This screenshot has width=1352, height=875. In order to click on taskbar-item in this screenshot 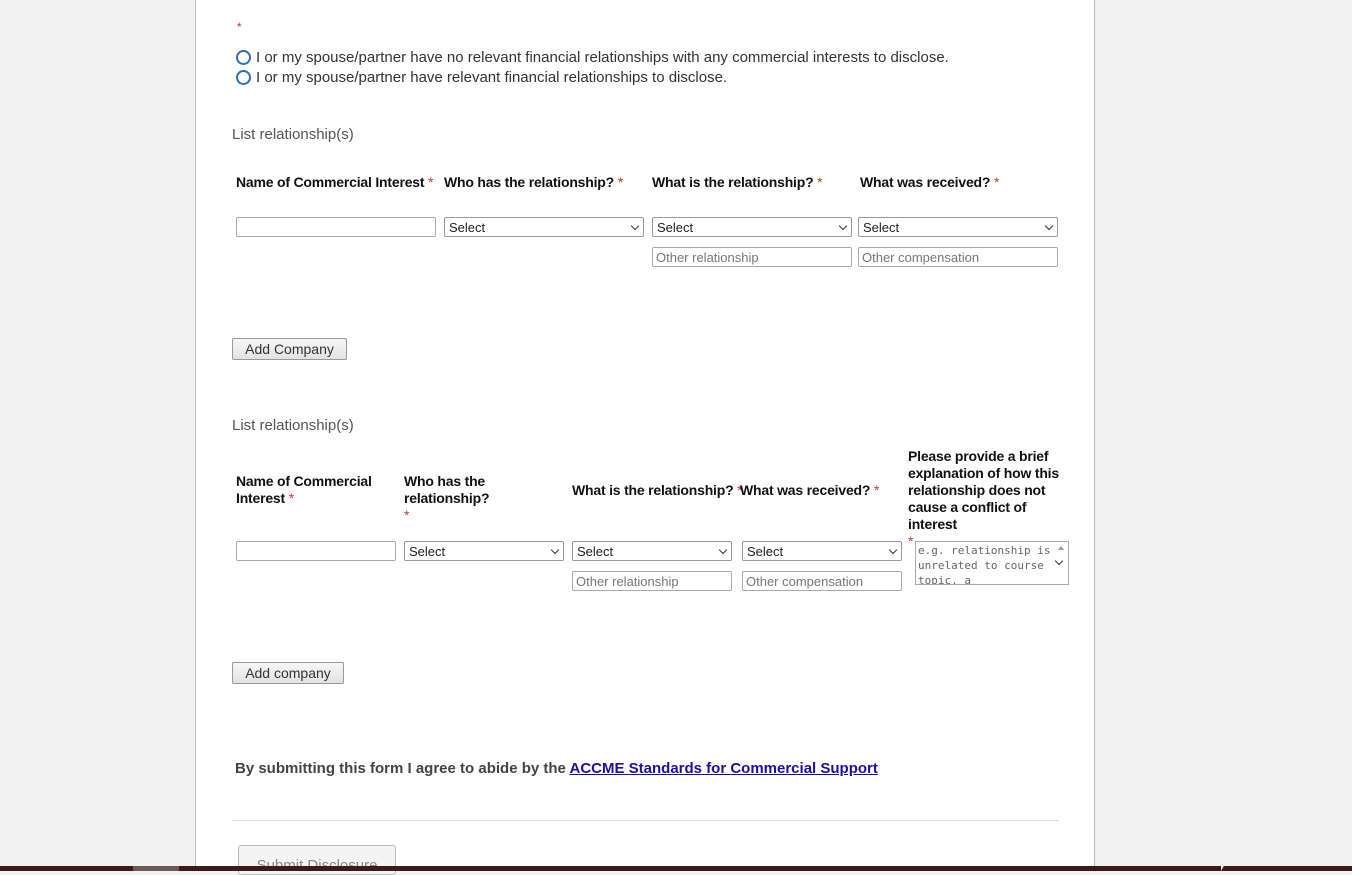, I will do `click(156, 868)`.